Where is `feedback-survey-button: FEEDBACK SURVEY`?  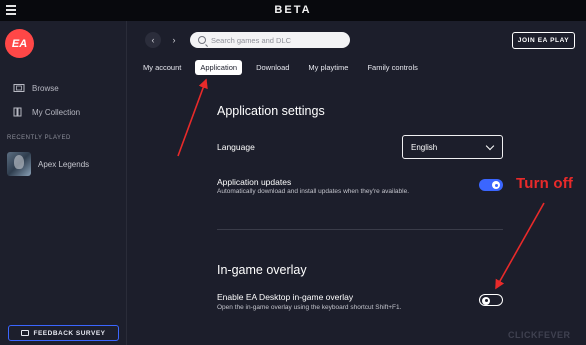
feedback-survey-button: FEEDBACK SURVEY is located at coordinates (63, 333).